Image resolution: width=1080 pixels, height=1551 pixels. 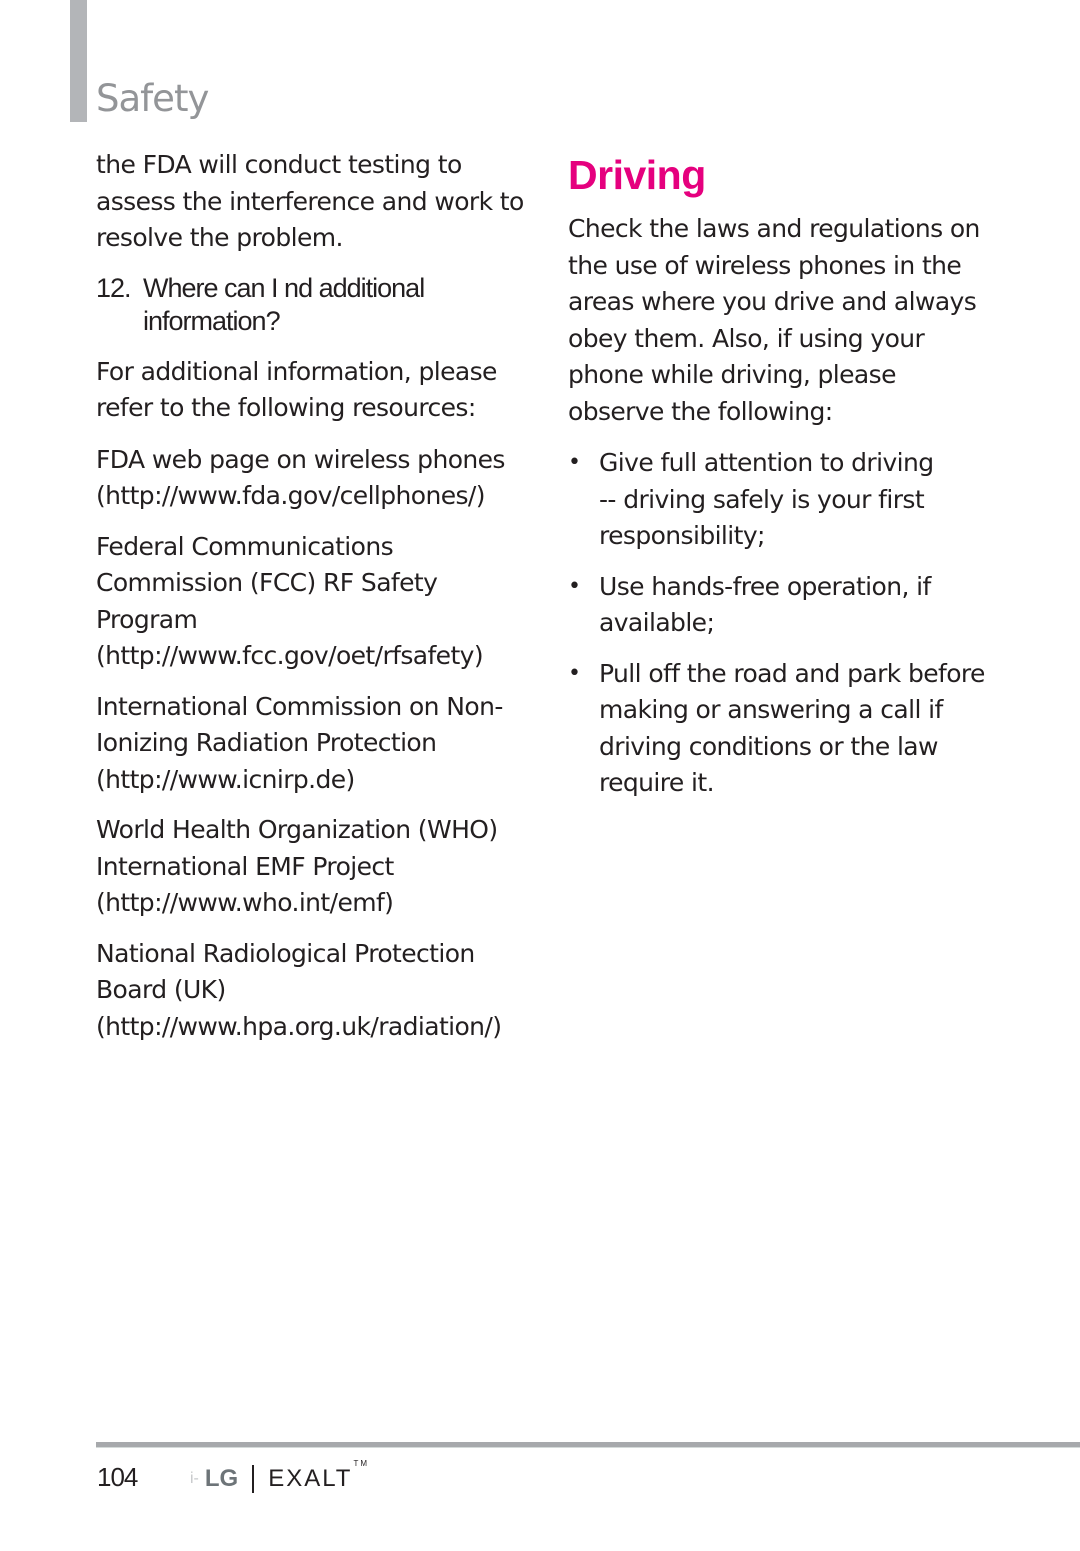 What do you see at coordinates (300, 459) in the screenshot?
I see `resource-name: FDA web page on wireless phones` at bounding box center [300, 459].